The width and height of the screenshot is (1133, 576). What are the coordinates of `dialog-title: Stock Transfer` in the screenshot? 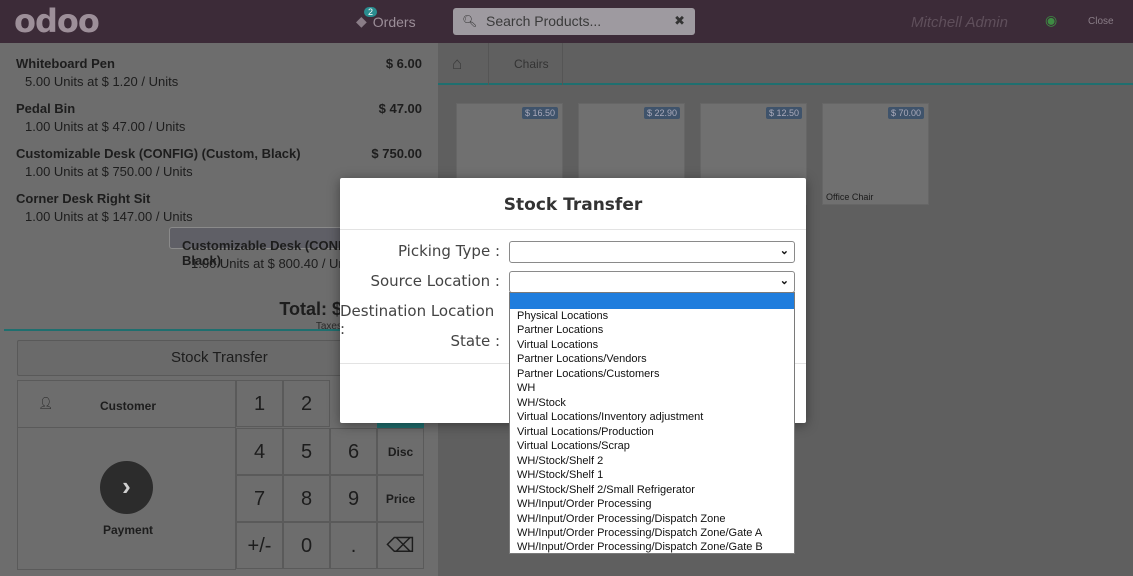 It's located at (573, 204).